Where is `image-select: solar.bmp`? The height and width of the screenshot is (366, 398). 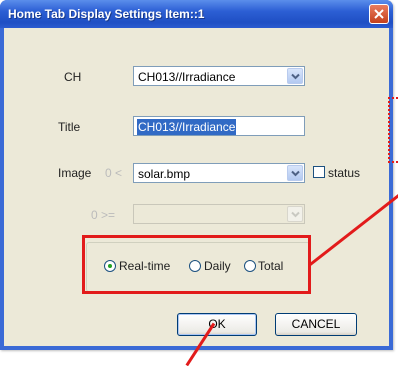 image-select: solar.bmp is located at coordinates (219, 173).